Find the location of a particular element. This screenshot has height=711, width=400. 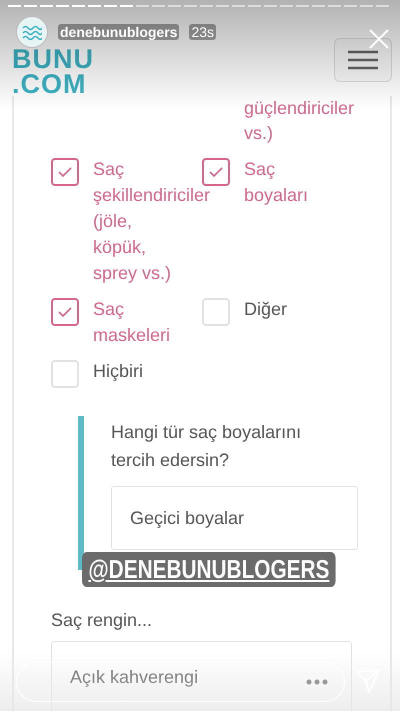

option-label: Diğer is located at coordinates (266, 309).